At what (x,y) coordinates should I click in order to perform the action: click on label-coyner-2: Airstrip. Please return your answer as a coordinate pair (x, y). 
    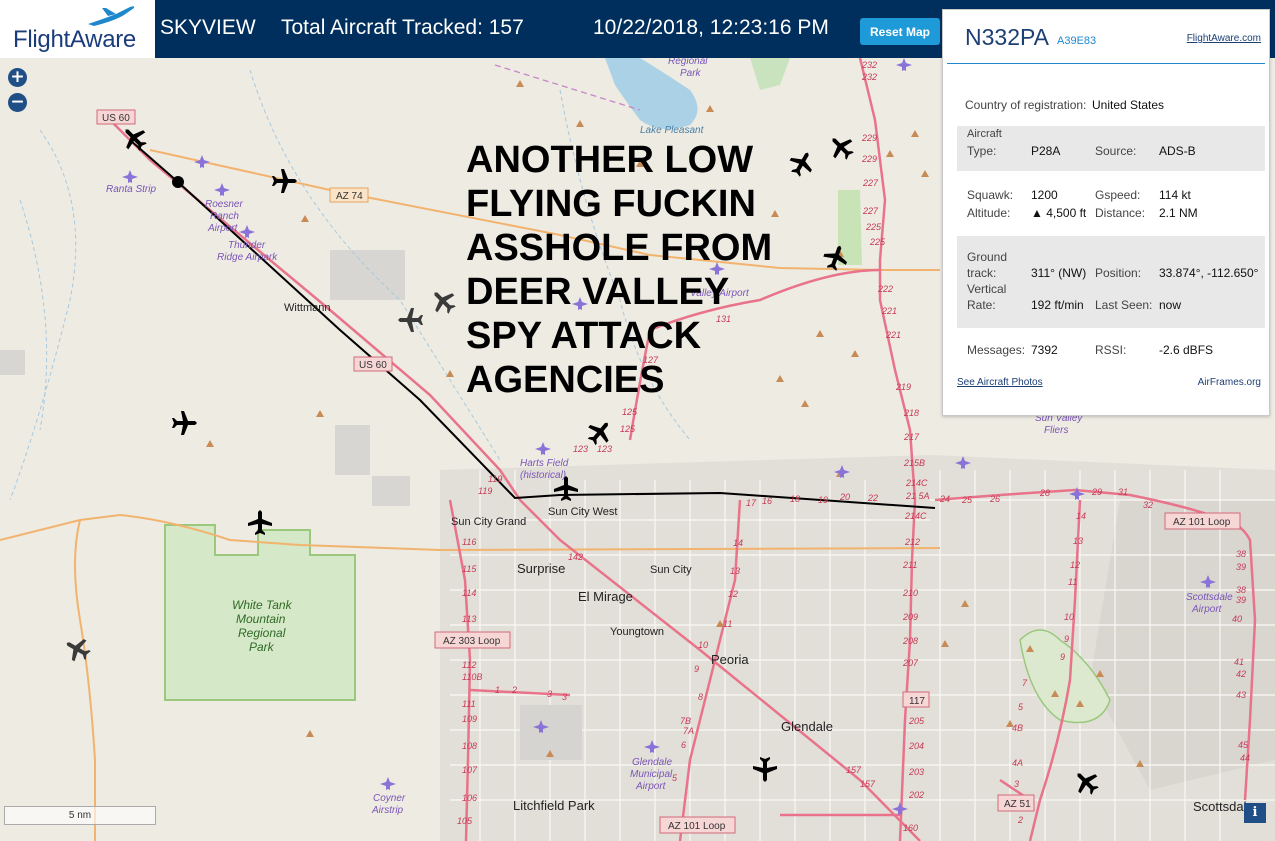
    Looking at the image, I should click on (387, 810).